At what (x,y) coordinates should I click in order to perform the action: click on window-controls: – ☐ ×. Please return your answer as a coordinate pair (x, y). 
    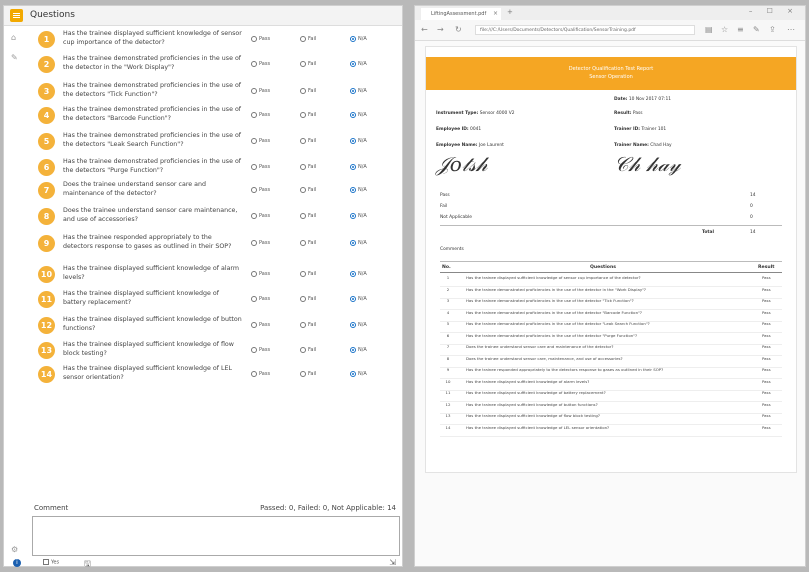
    Looking at the image, I should click on (774, 11).